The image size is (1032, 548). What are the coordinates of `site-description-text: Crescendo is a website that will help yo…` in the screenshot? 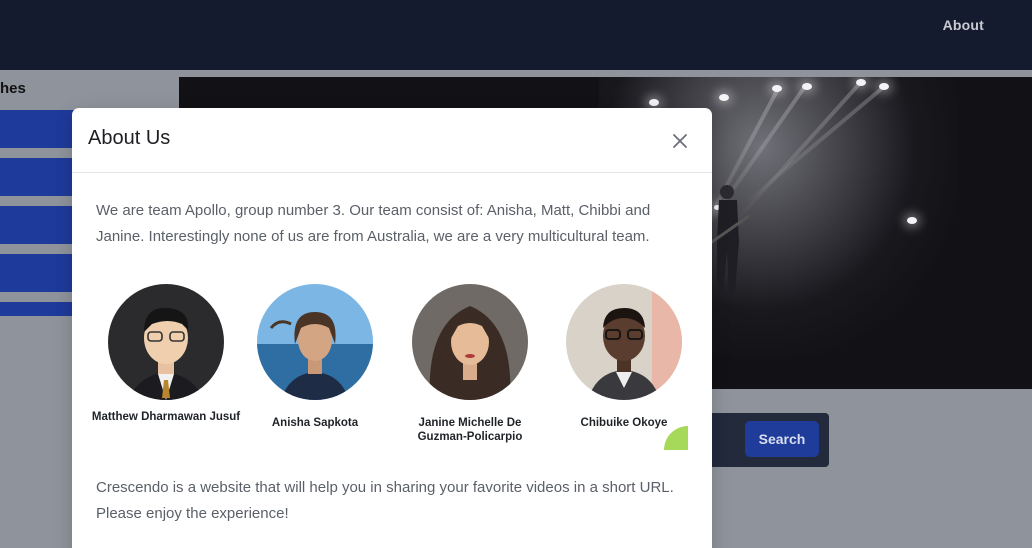 It's located at (385, 500).